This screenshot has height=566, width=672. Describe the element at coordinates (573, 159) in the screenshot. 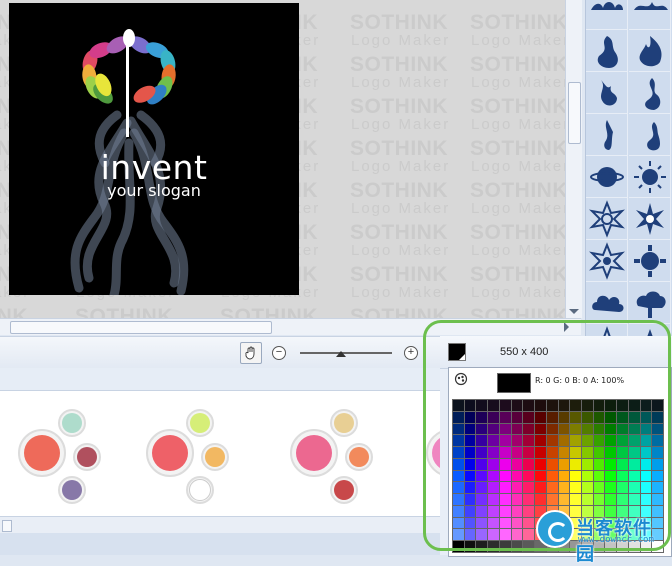

I see `canvas-vertical-scrollbar` at that location.